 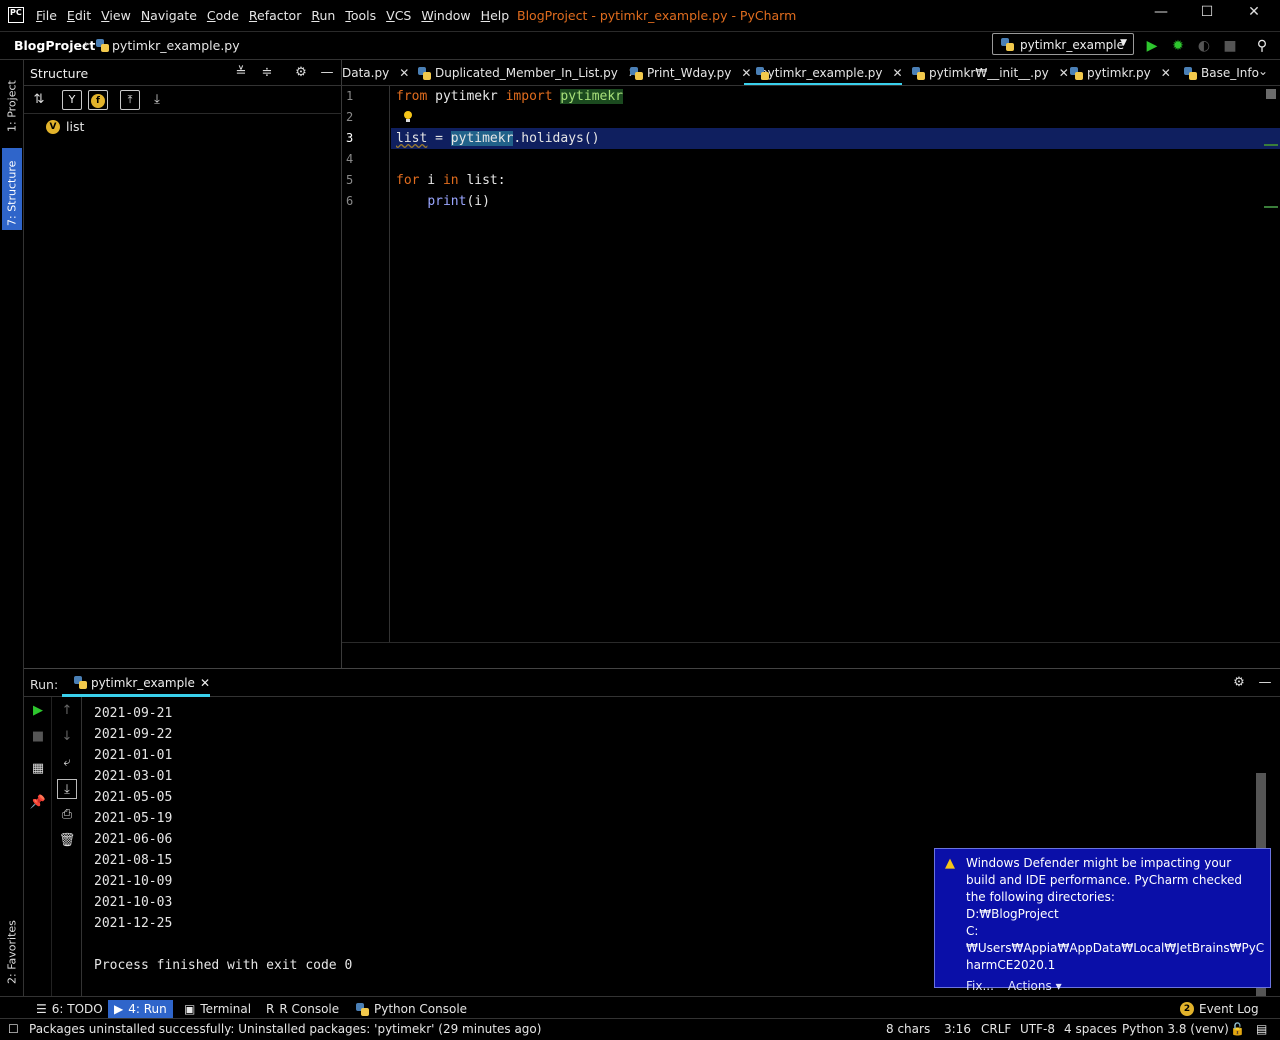 What do you see at coordinates (1152, 46) in the screenshot?
I see `run-icon: ▶` at bounding box center [1152, 46].